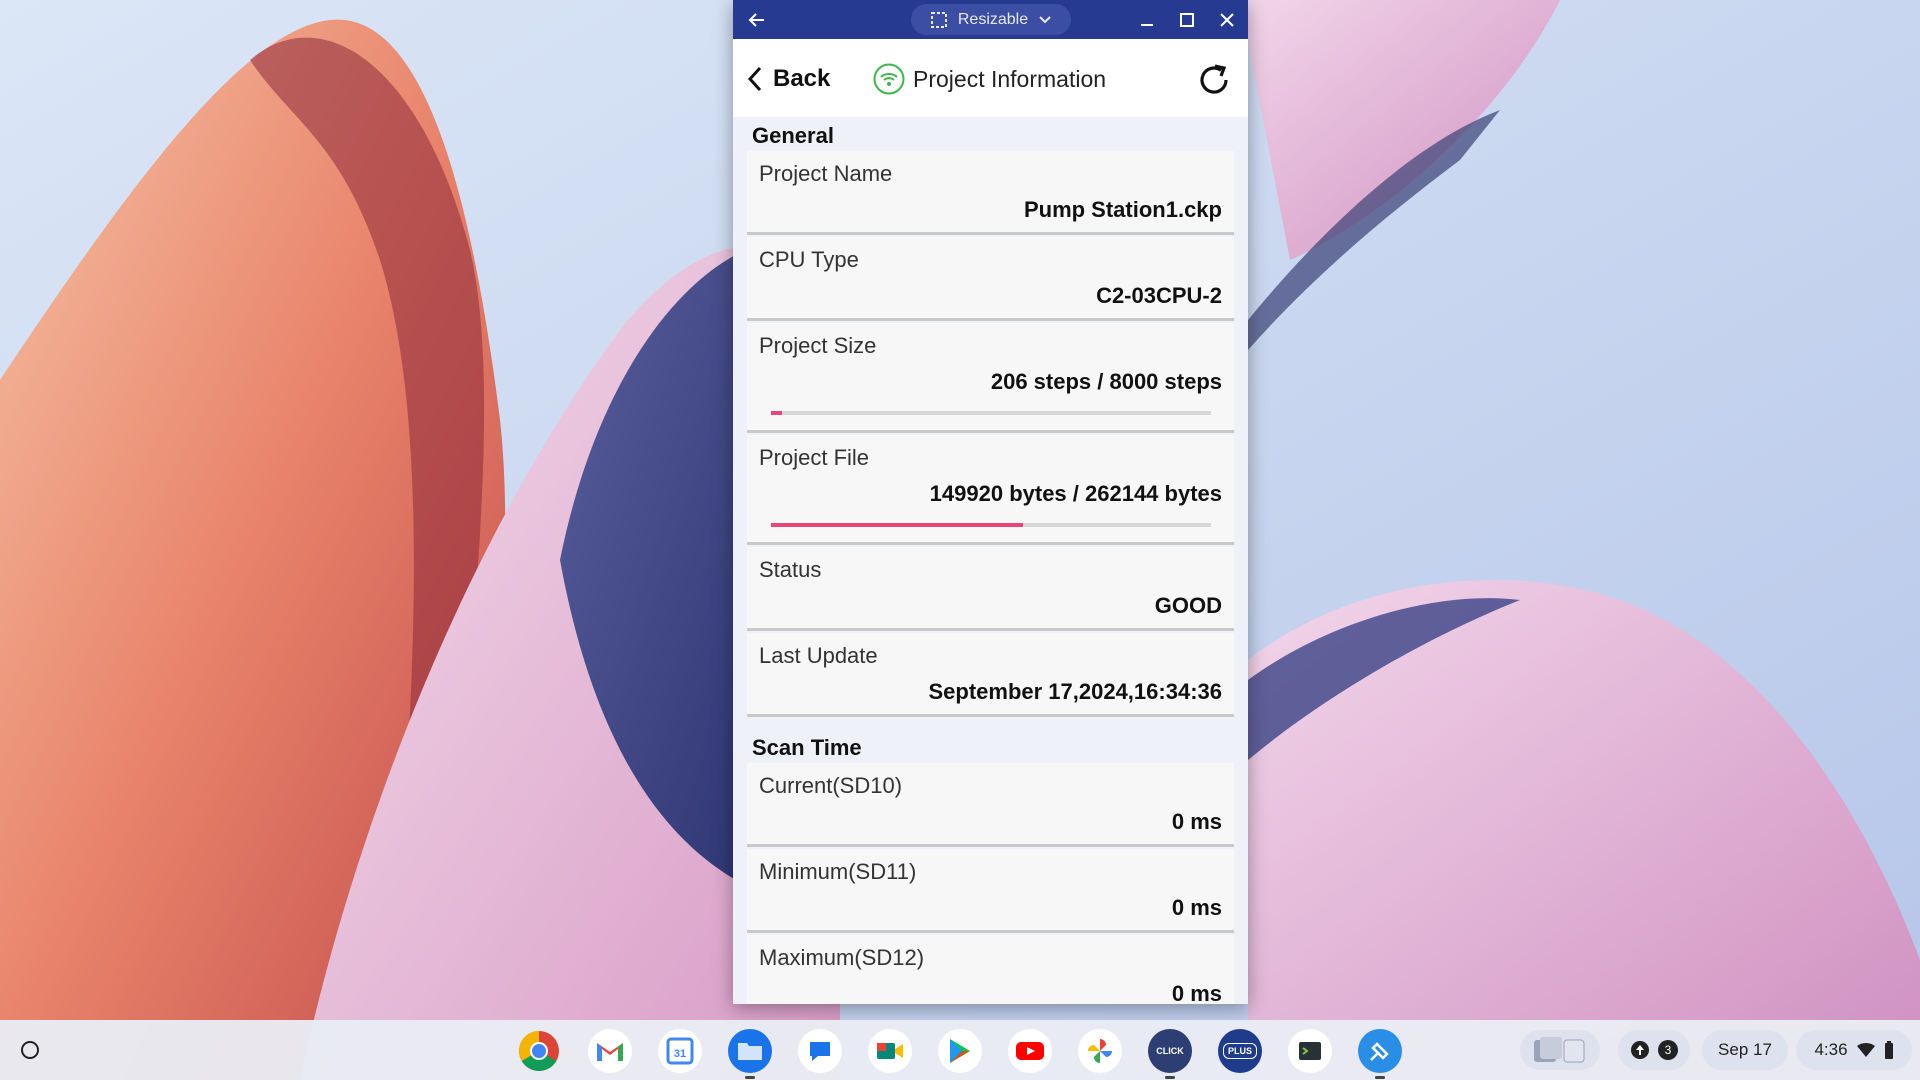 The width and height of the screenshot is (1920, 1080). I want to click on arrow-left-icon, so click(756, 20).